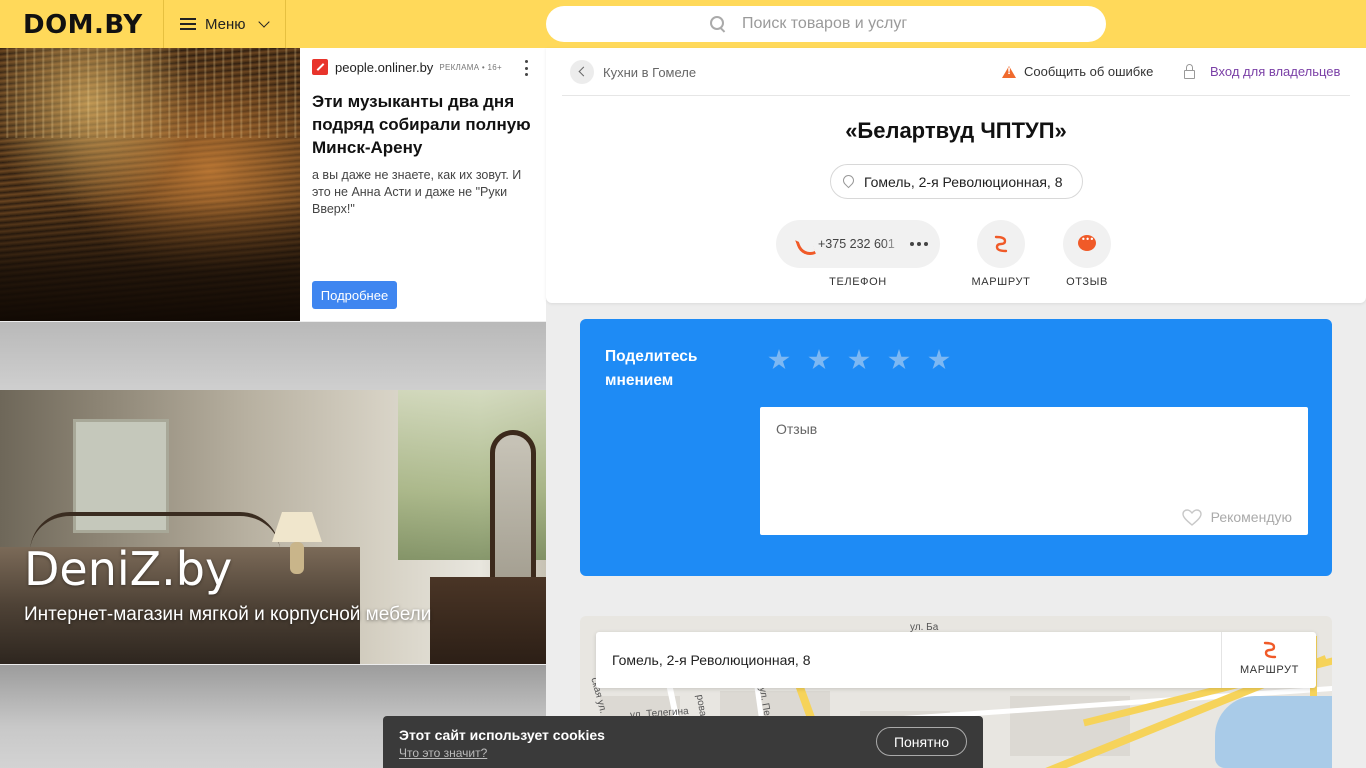  Describe the element at coordinates (718, 24) in the screenshot. I see `search-icon` at that location.